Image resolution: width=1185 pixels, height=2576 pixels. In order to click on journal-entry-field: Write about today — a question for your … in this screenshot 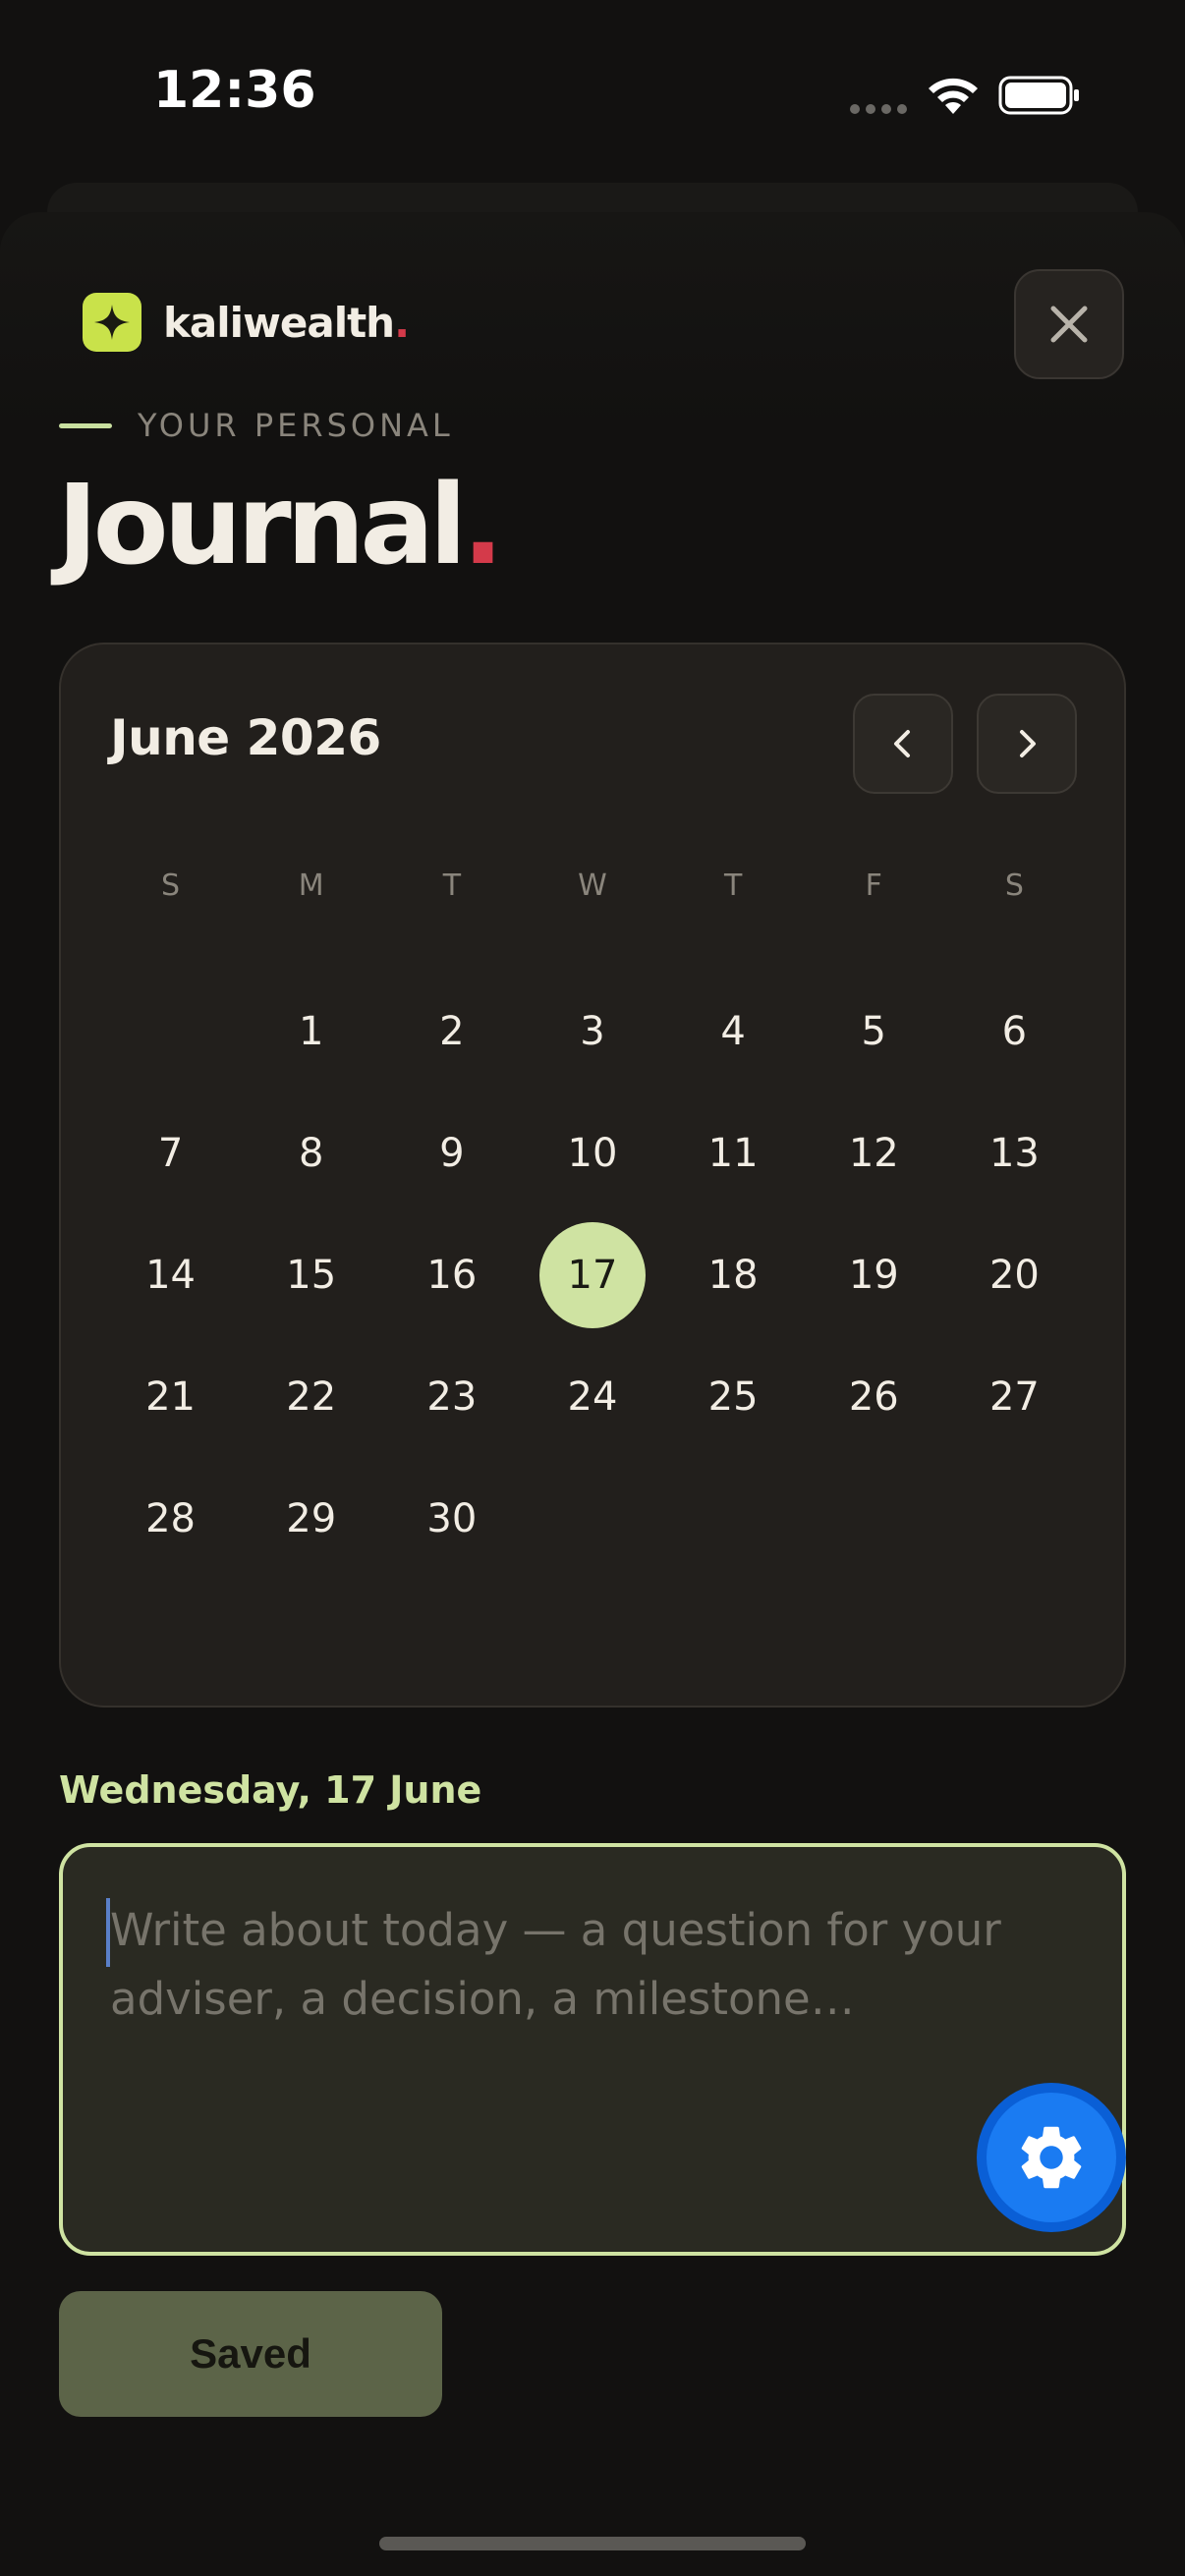, I will do `click(592, 2049)`.